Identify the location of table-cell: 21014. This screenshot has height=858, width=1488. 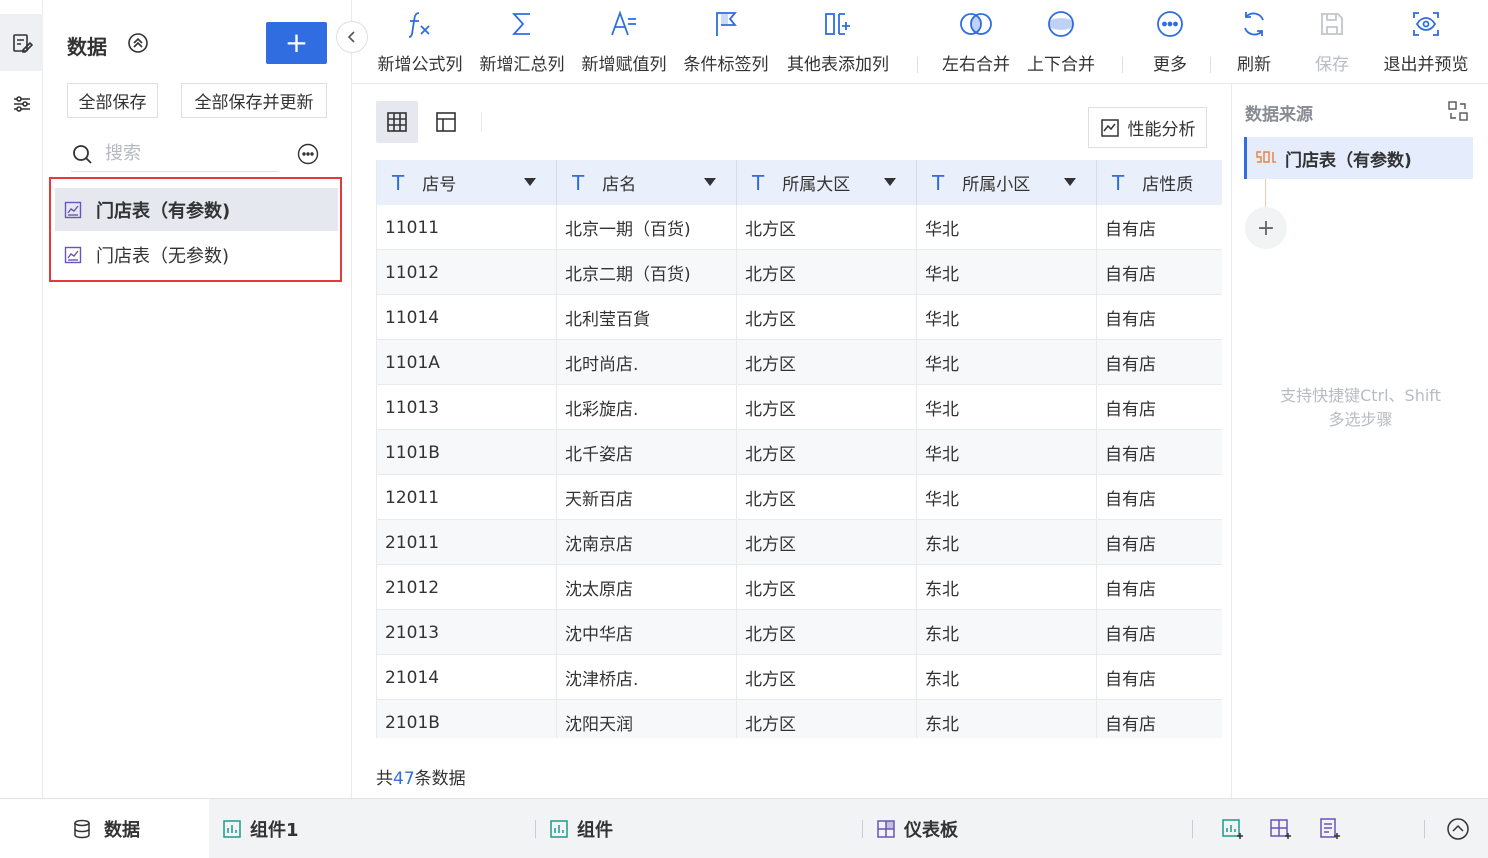
(467, 677).